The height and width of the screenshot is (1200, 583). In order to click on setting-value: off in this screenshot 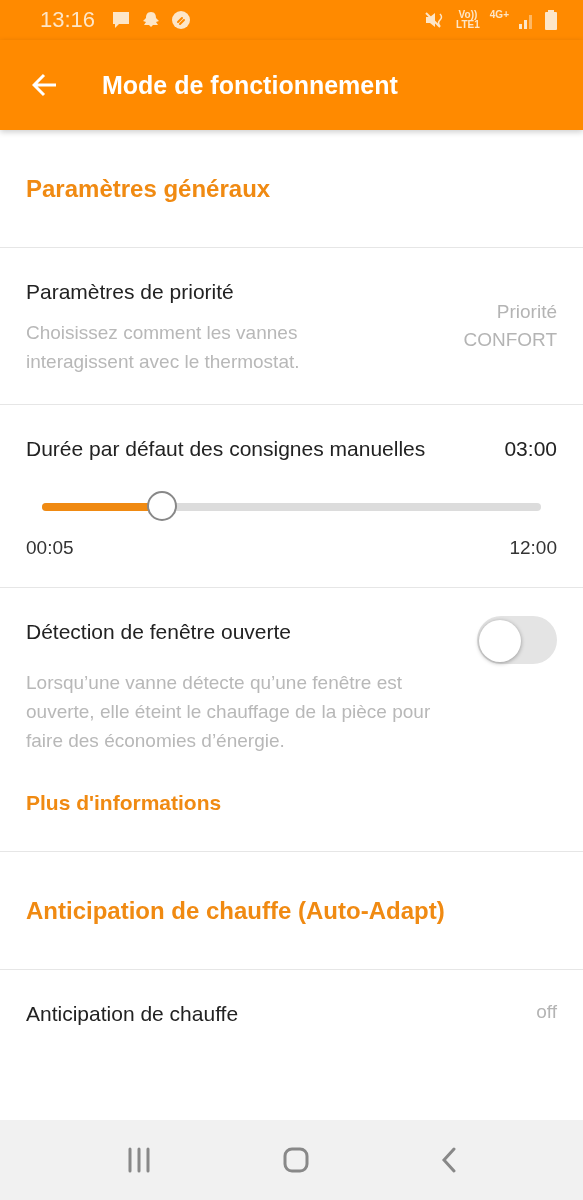, I will do `click(546, 1012)`.